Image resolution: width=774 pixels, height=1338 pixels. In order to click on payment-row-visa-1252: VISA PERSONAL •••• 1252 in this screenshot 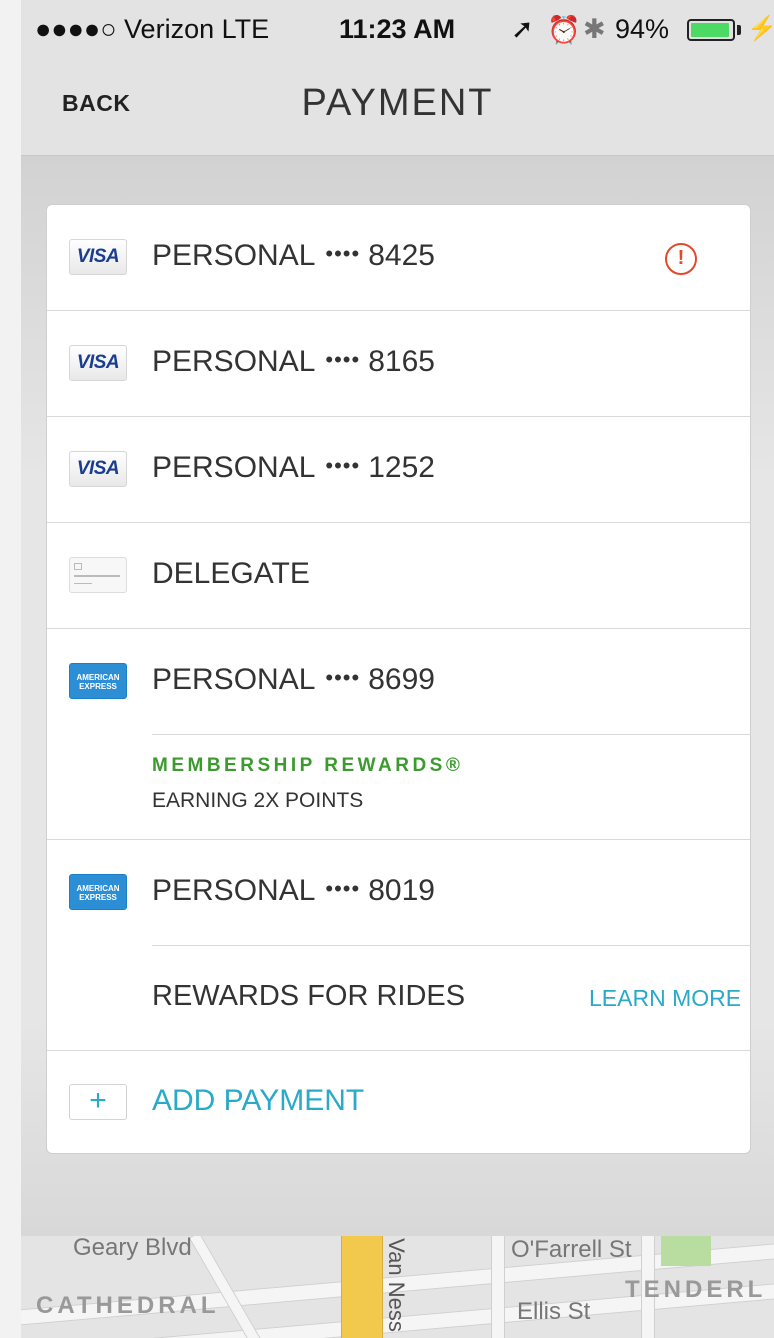, I will do `click(398, 469)`.